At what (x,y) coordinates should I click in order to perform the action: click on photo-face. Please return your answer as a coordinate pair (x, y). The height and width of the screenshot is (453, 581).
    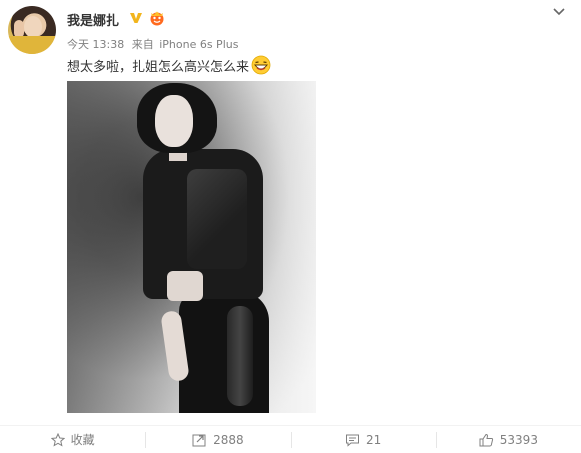
    Looking at the image, I should click on (174, 121).